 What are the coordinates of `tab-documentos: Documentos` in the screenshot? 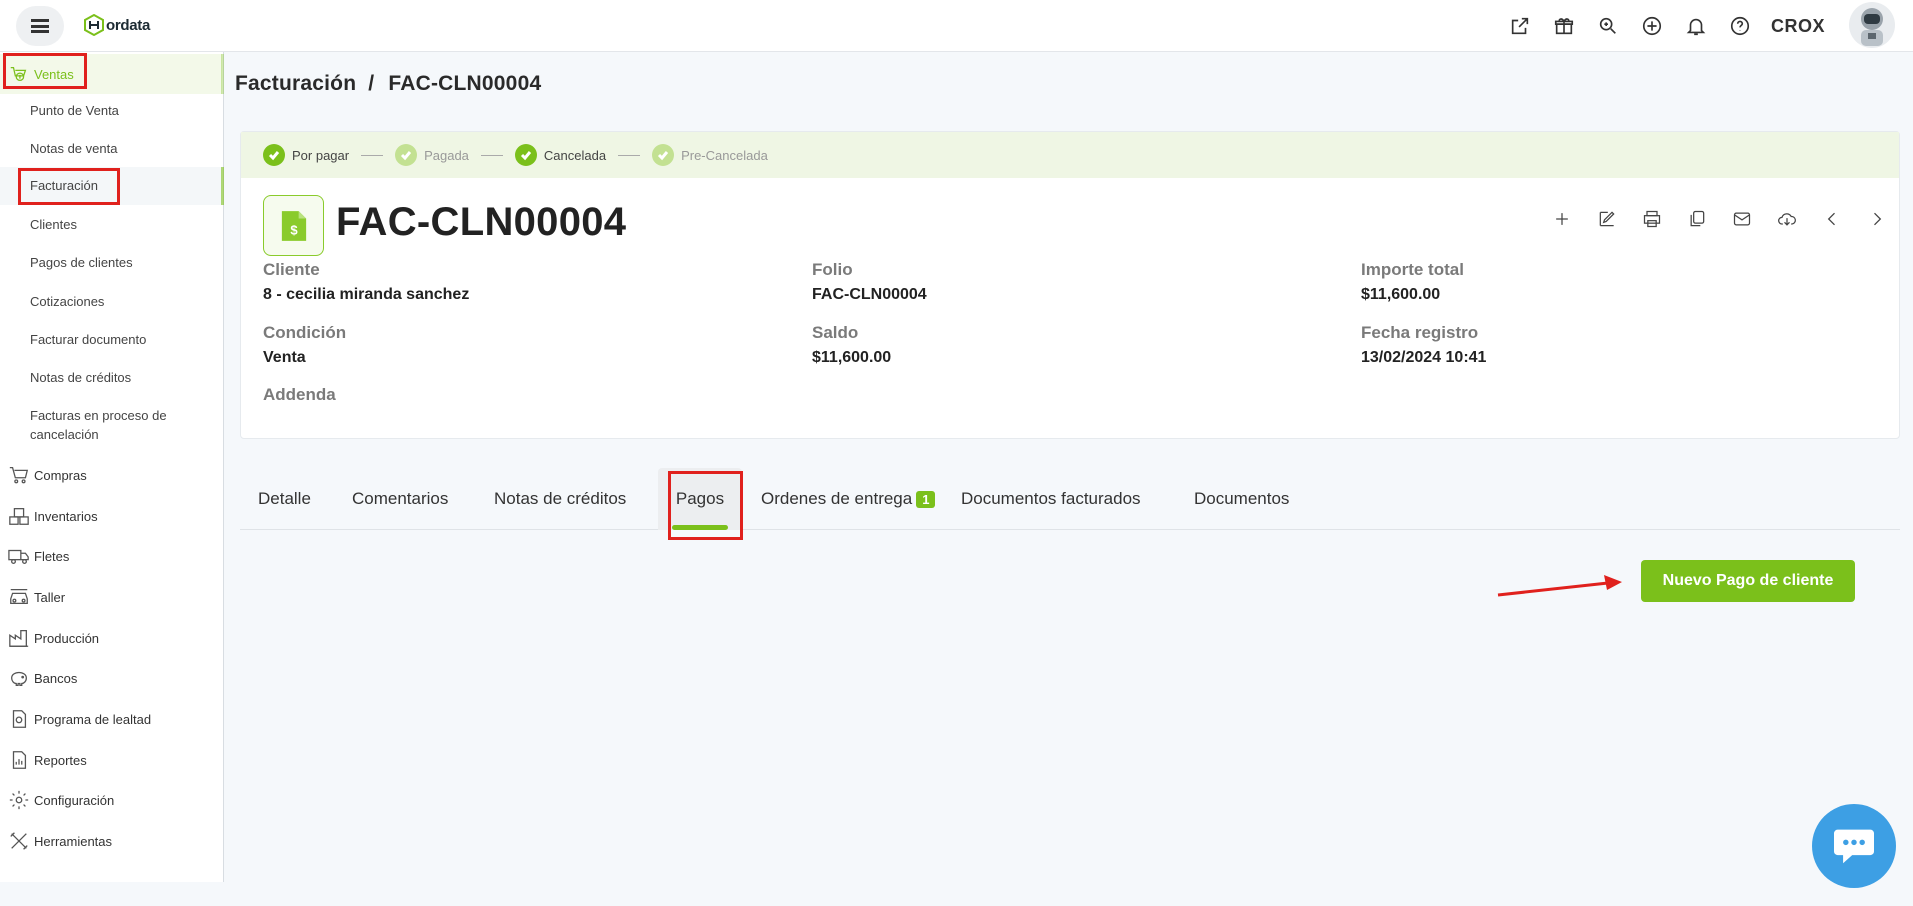 It's located at (1241, 499).